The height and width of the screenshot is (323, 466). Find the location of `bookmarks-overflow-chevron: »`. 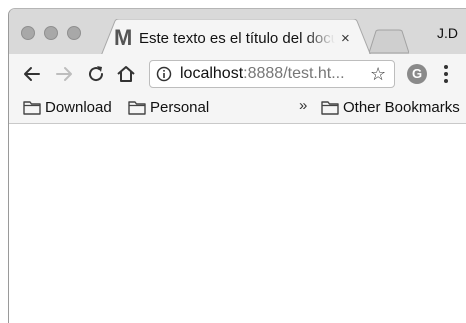

bookmarks-overflow-chevron: » is located at coordinates (303, 105).